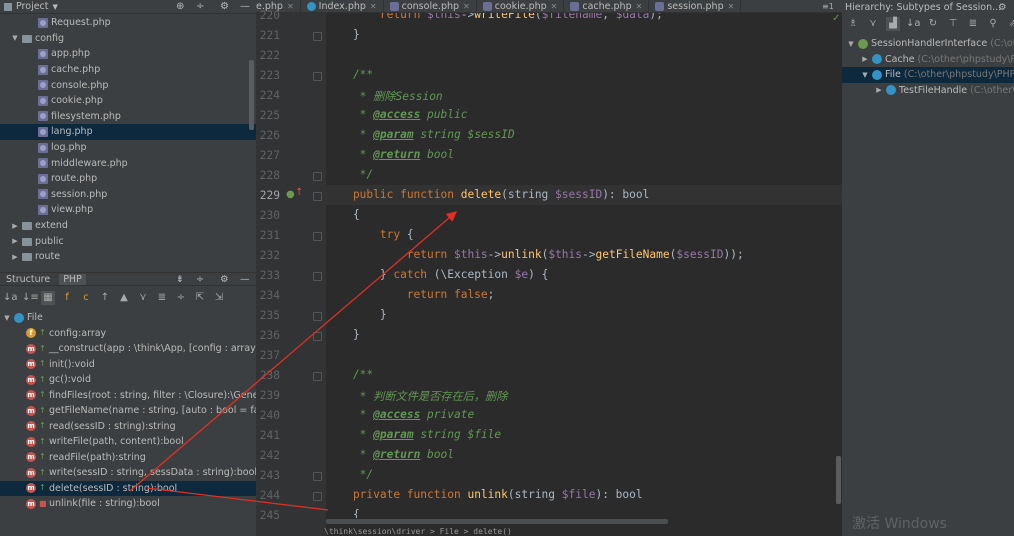 This screenshot has height=536, width=1014. What do you see at coordinates (237, 499) in the screenshot?
I see `arrow-to-unlink-definition` at bounding box center [237, 499].